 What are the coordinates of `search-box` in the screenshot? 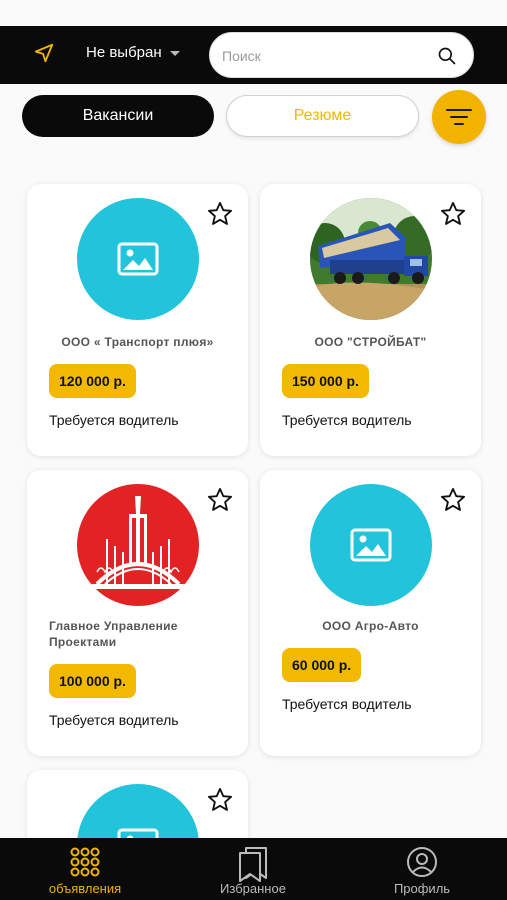 It's located at (341, 55).